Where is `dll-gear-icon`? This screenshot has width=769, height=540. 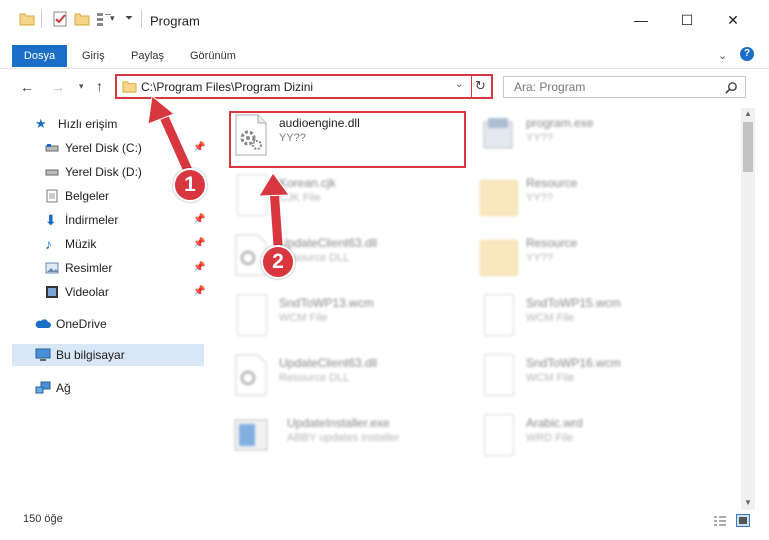 dll-gear-icon is located at coordinates (251, 375).